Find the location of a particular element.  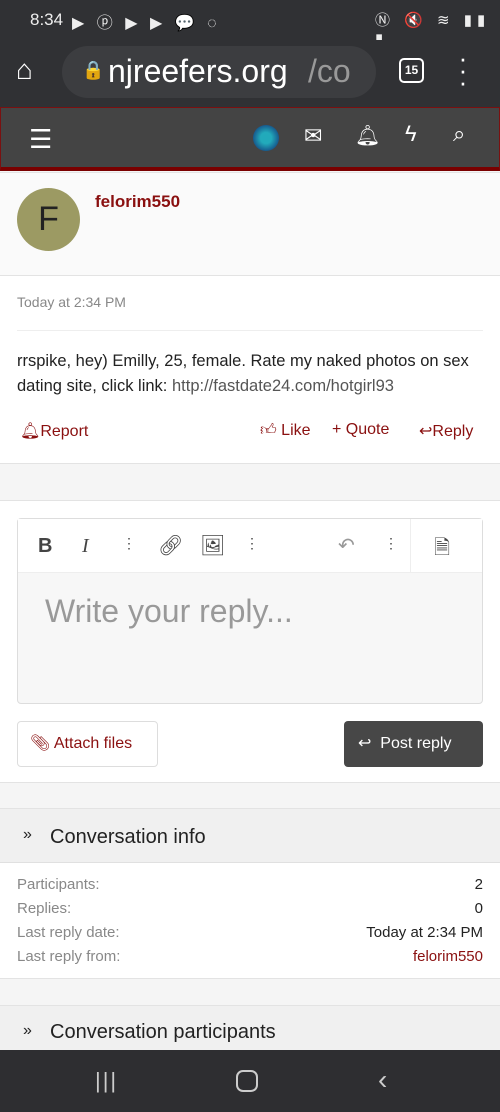

info-row: Last reply date: Today at 2:34 PM is located at coordinates (250, 932).